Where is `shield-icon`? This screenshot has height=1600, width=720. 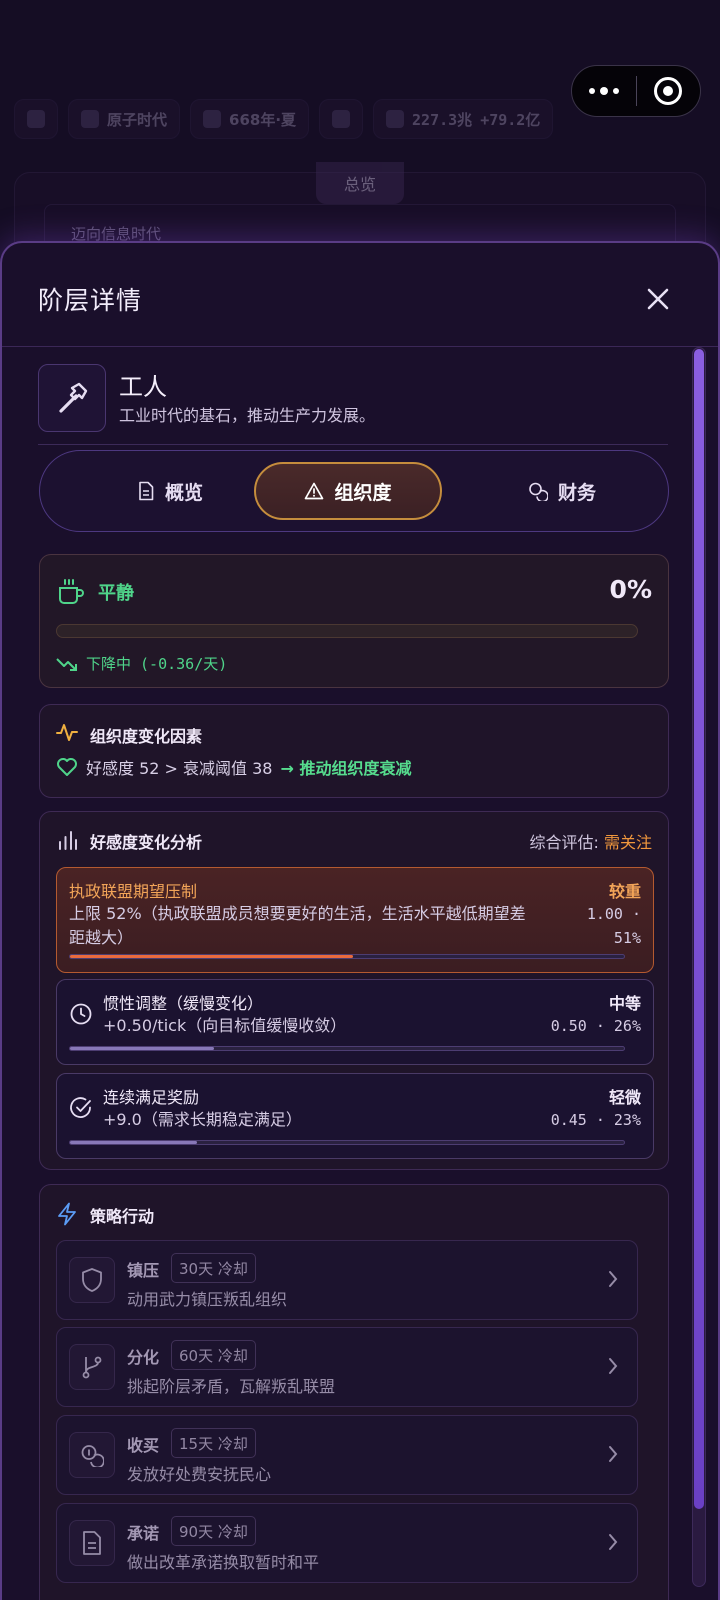 shield-icon is located at coordinates (92, 1280).